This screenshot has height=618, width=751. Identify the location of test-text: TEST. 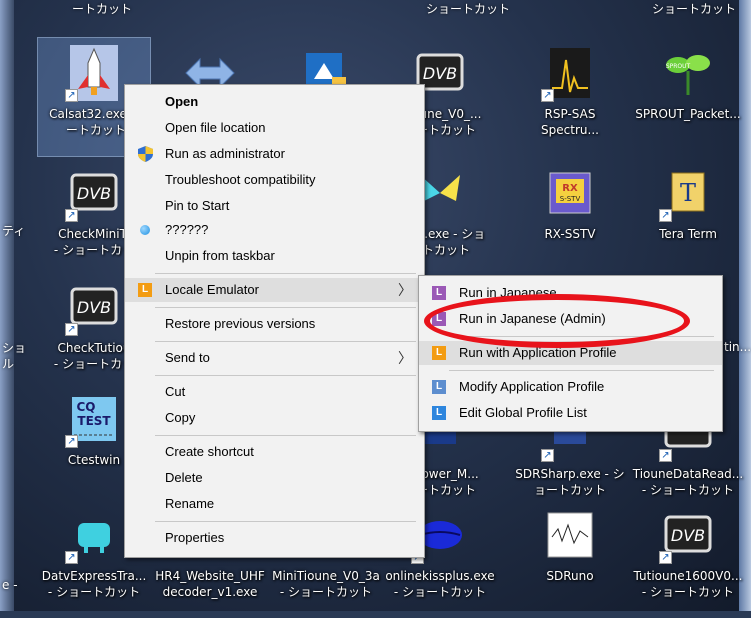
(94, 421).